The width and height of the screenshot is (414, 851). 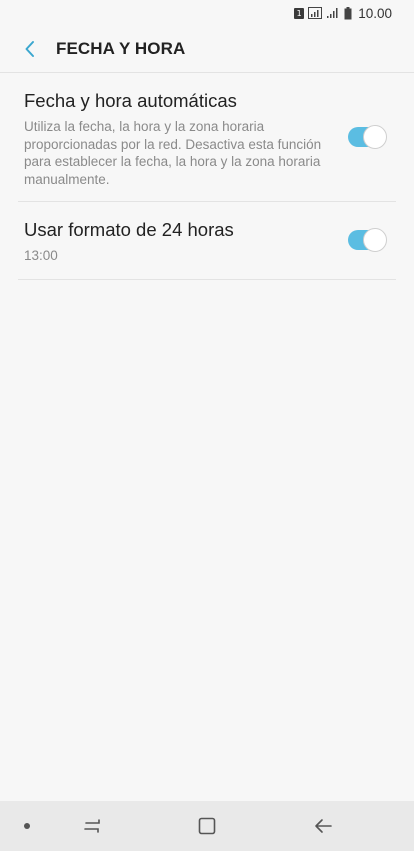 I want to click on wifi-signal-icon, so click(x=315, y=13).